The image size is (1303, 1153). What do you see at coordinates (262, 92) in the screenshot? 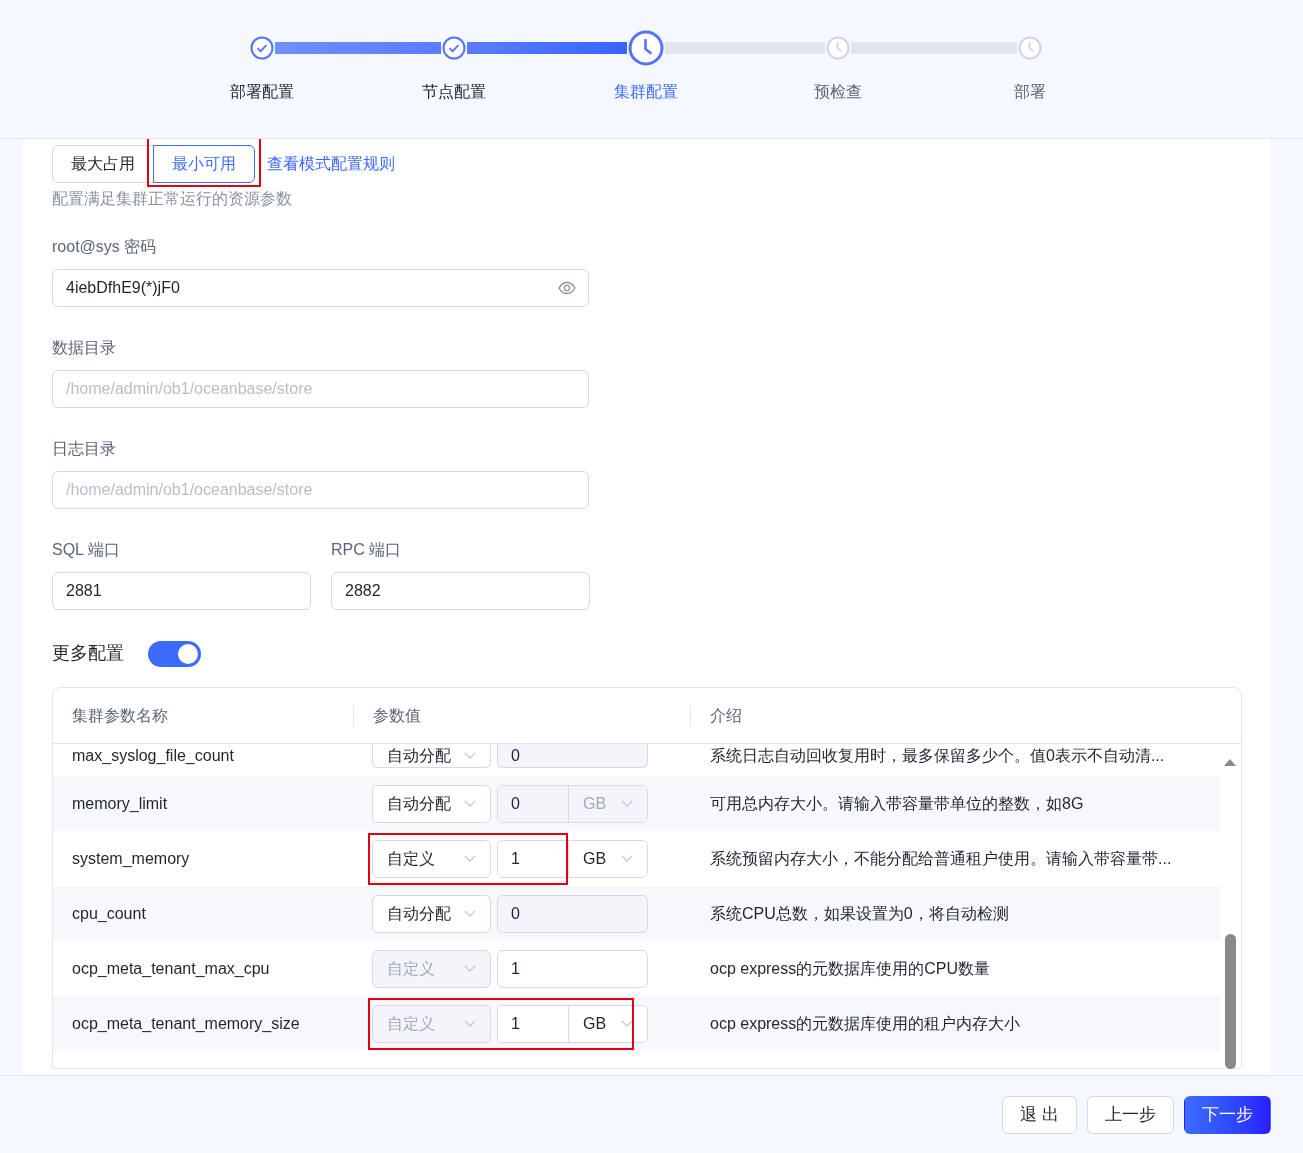
I see `step-label: 部署配置` at bounding box center [262, 92].